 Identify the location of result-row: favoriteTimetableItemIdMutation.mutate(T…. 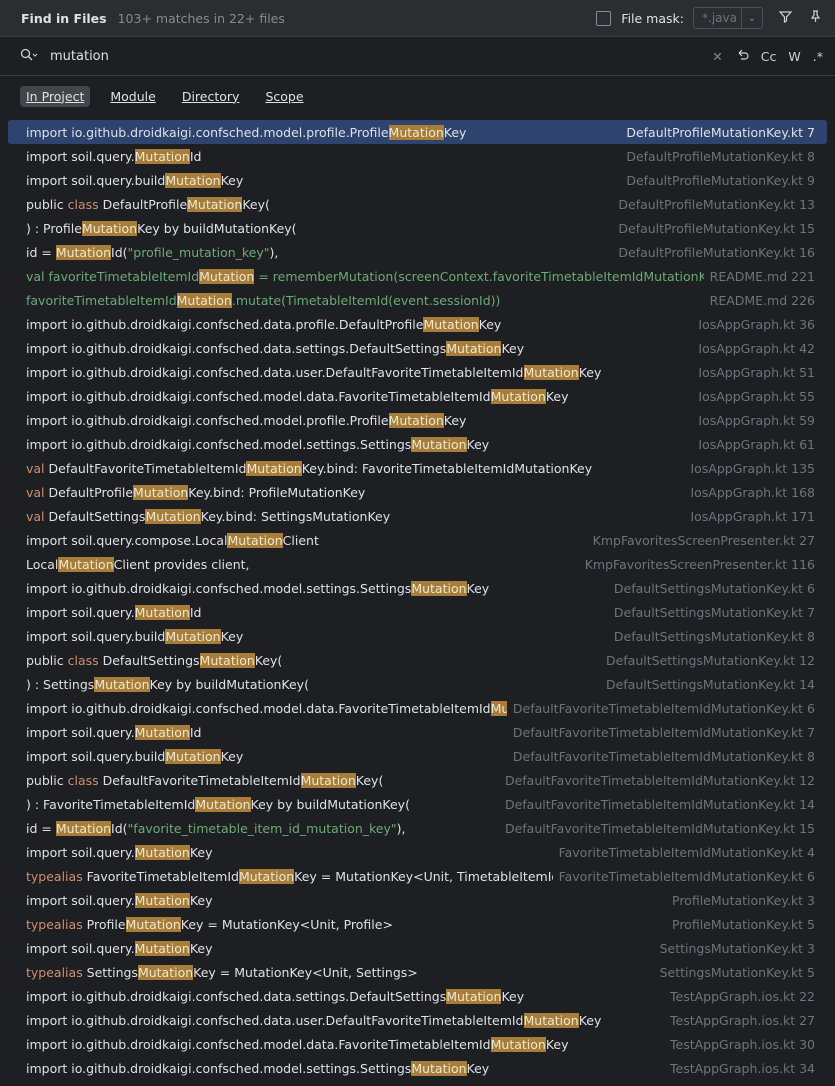
(417, 300).